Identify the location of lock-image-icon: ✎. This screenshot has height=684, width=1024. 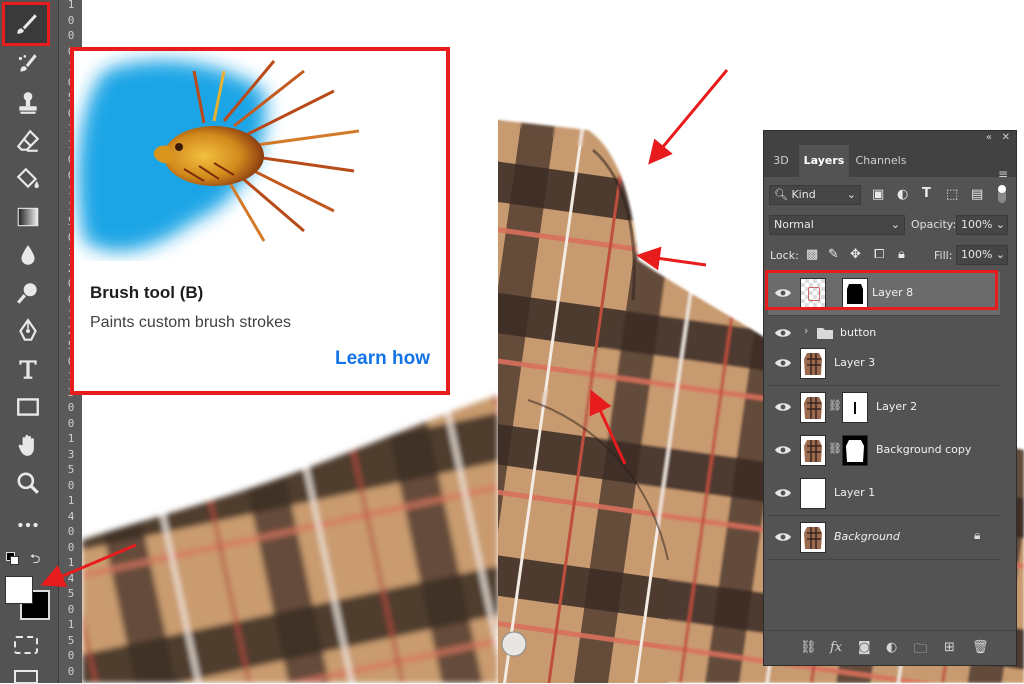
(833, 255).